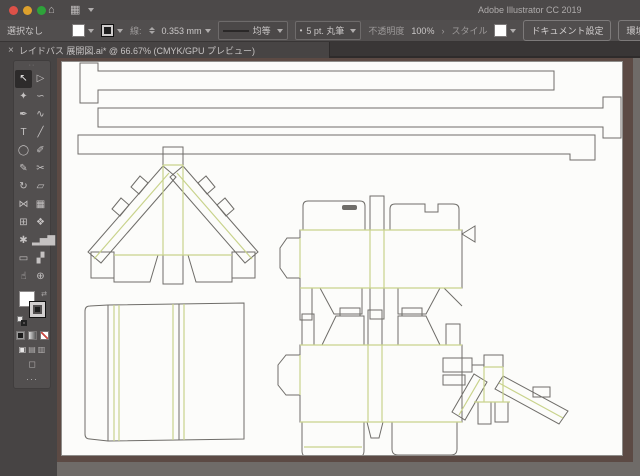 Image resolution: width=640 pixels, height=476 pixels. Describe the element at coordinates (336, 147) in the screenshot. I see `piece-strap-long` at that location.